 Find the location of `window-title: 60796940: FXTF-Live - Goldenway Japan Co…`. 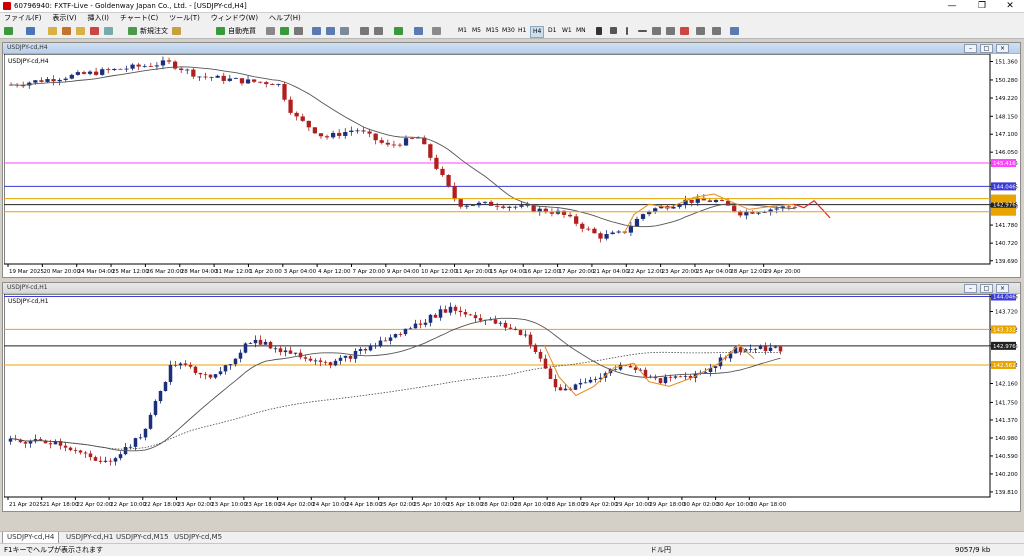

window-title: 60796940: FXTF-Live - Goldenway Japan Co… is located at coordinates (130, 6).